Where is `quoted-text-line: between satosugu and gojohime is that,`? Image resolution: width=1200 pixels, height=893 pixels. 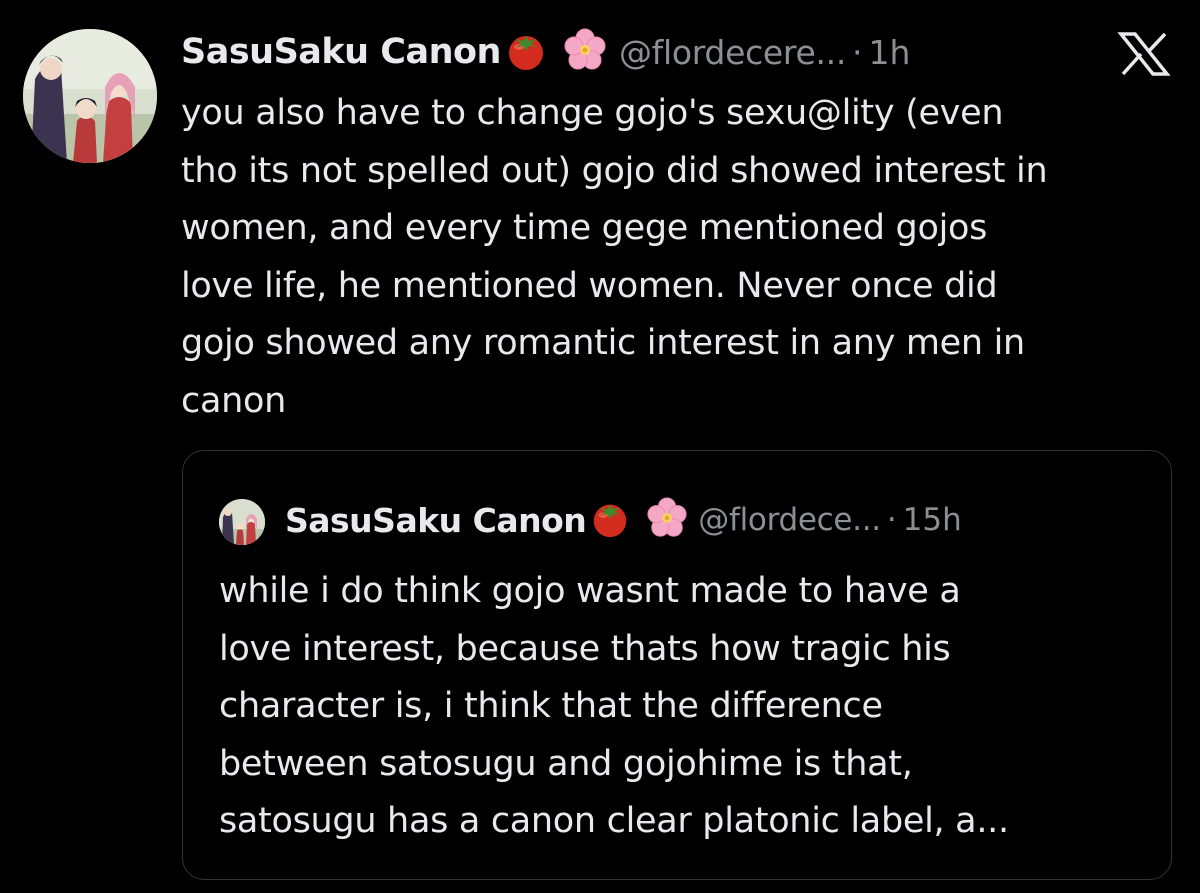
quoted-text-line: between satosugu and gojohime is that, is located at coordinates (566, 763).